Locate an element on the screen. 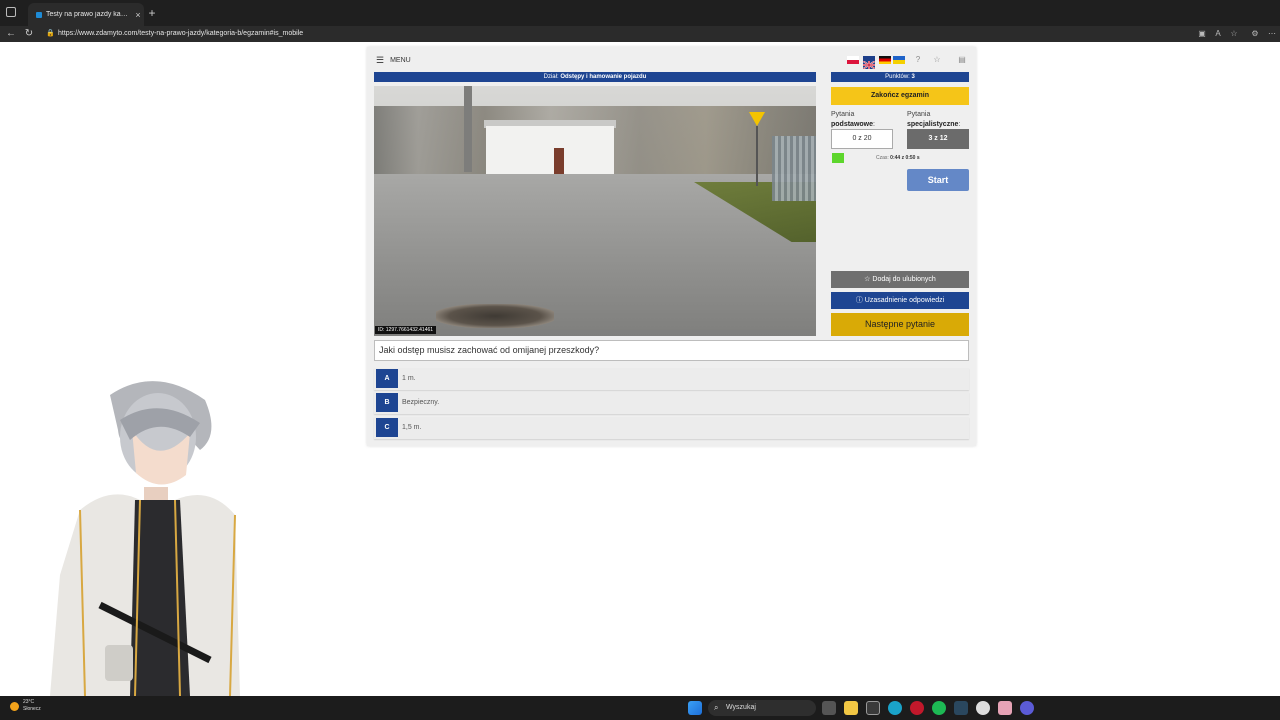  category-banner: Dział: Odstępy i hamowanie pojazdu is located at coordinates (595, 77).